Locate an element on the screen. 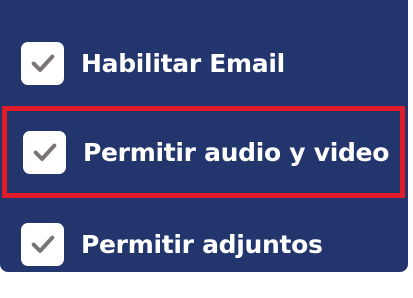 This screenshot has height=298, width=413. checkbox-permitir-audio-video is located at coordinates (44, 152).